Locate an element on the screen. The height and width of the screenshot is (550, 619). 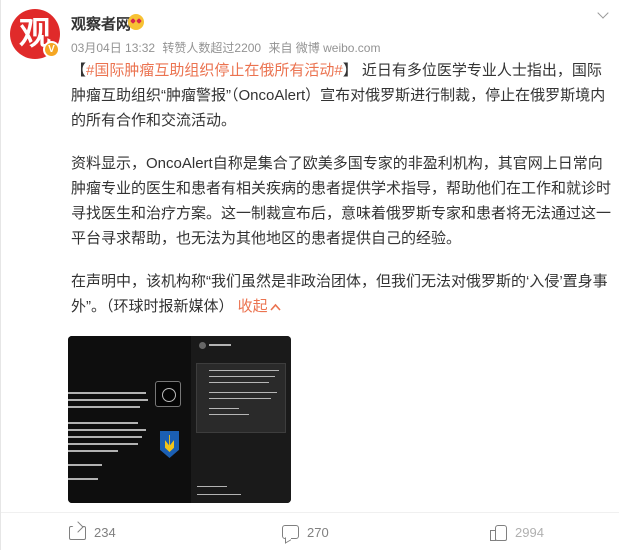
post-date: 03月04日 13:32 is located at coordinates (113, 48).